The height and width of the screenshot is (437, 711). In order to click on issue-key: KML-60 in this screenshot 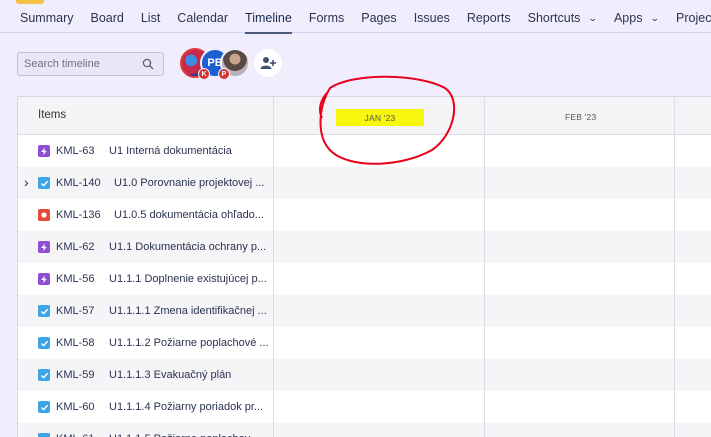, I will do `click(75, 407)`.